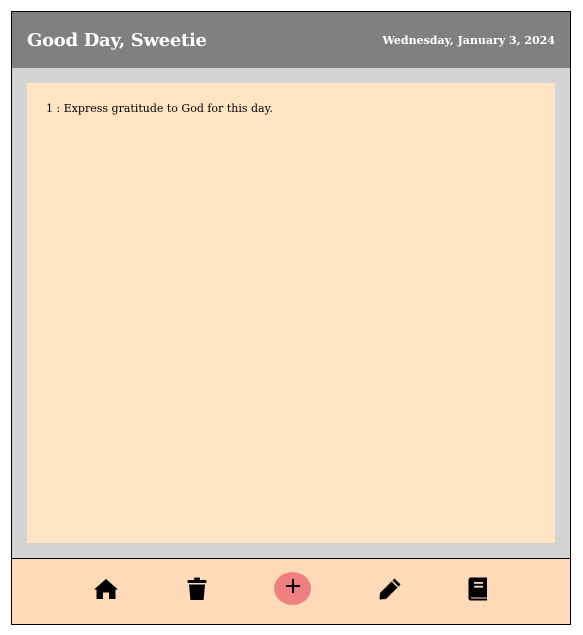 The height and width of the screenshot is (635, 583). I want to click on pencil-icon, so click(390, 589).